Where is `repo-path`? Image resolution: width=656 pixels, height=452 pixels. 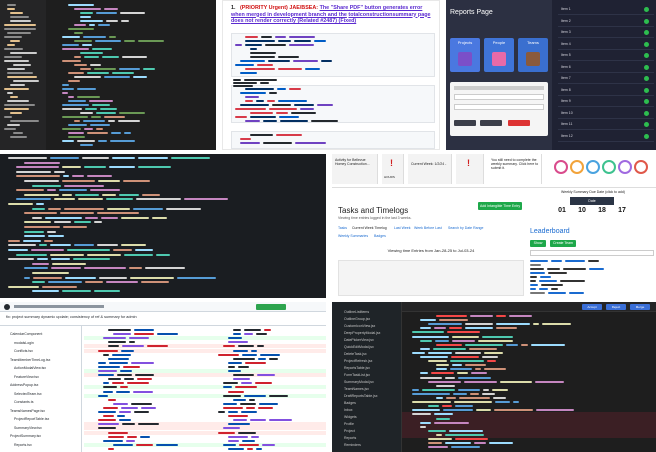
repo-path is located at coordinates (59, 306).